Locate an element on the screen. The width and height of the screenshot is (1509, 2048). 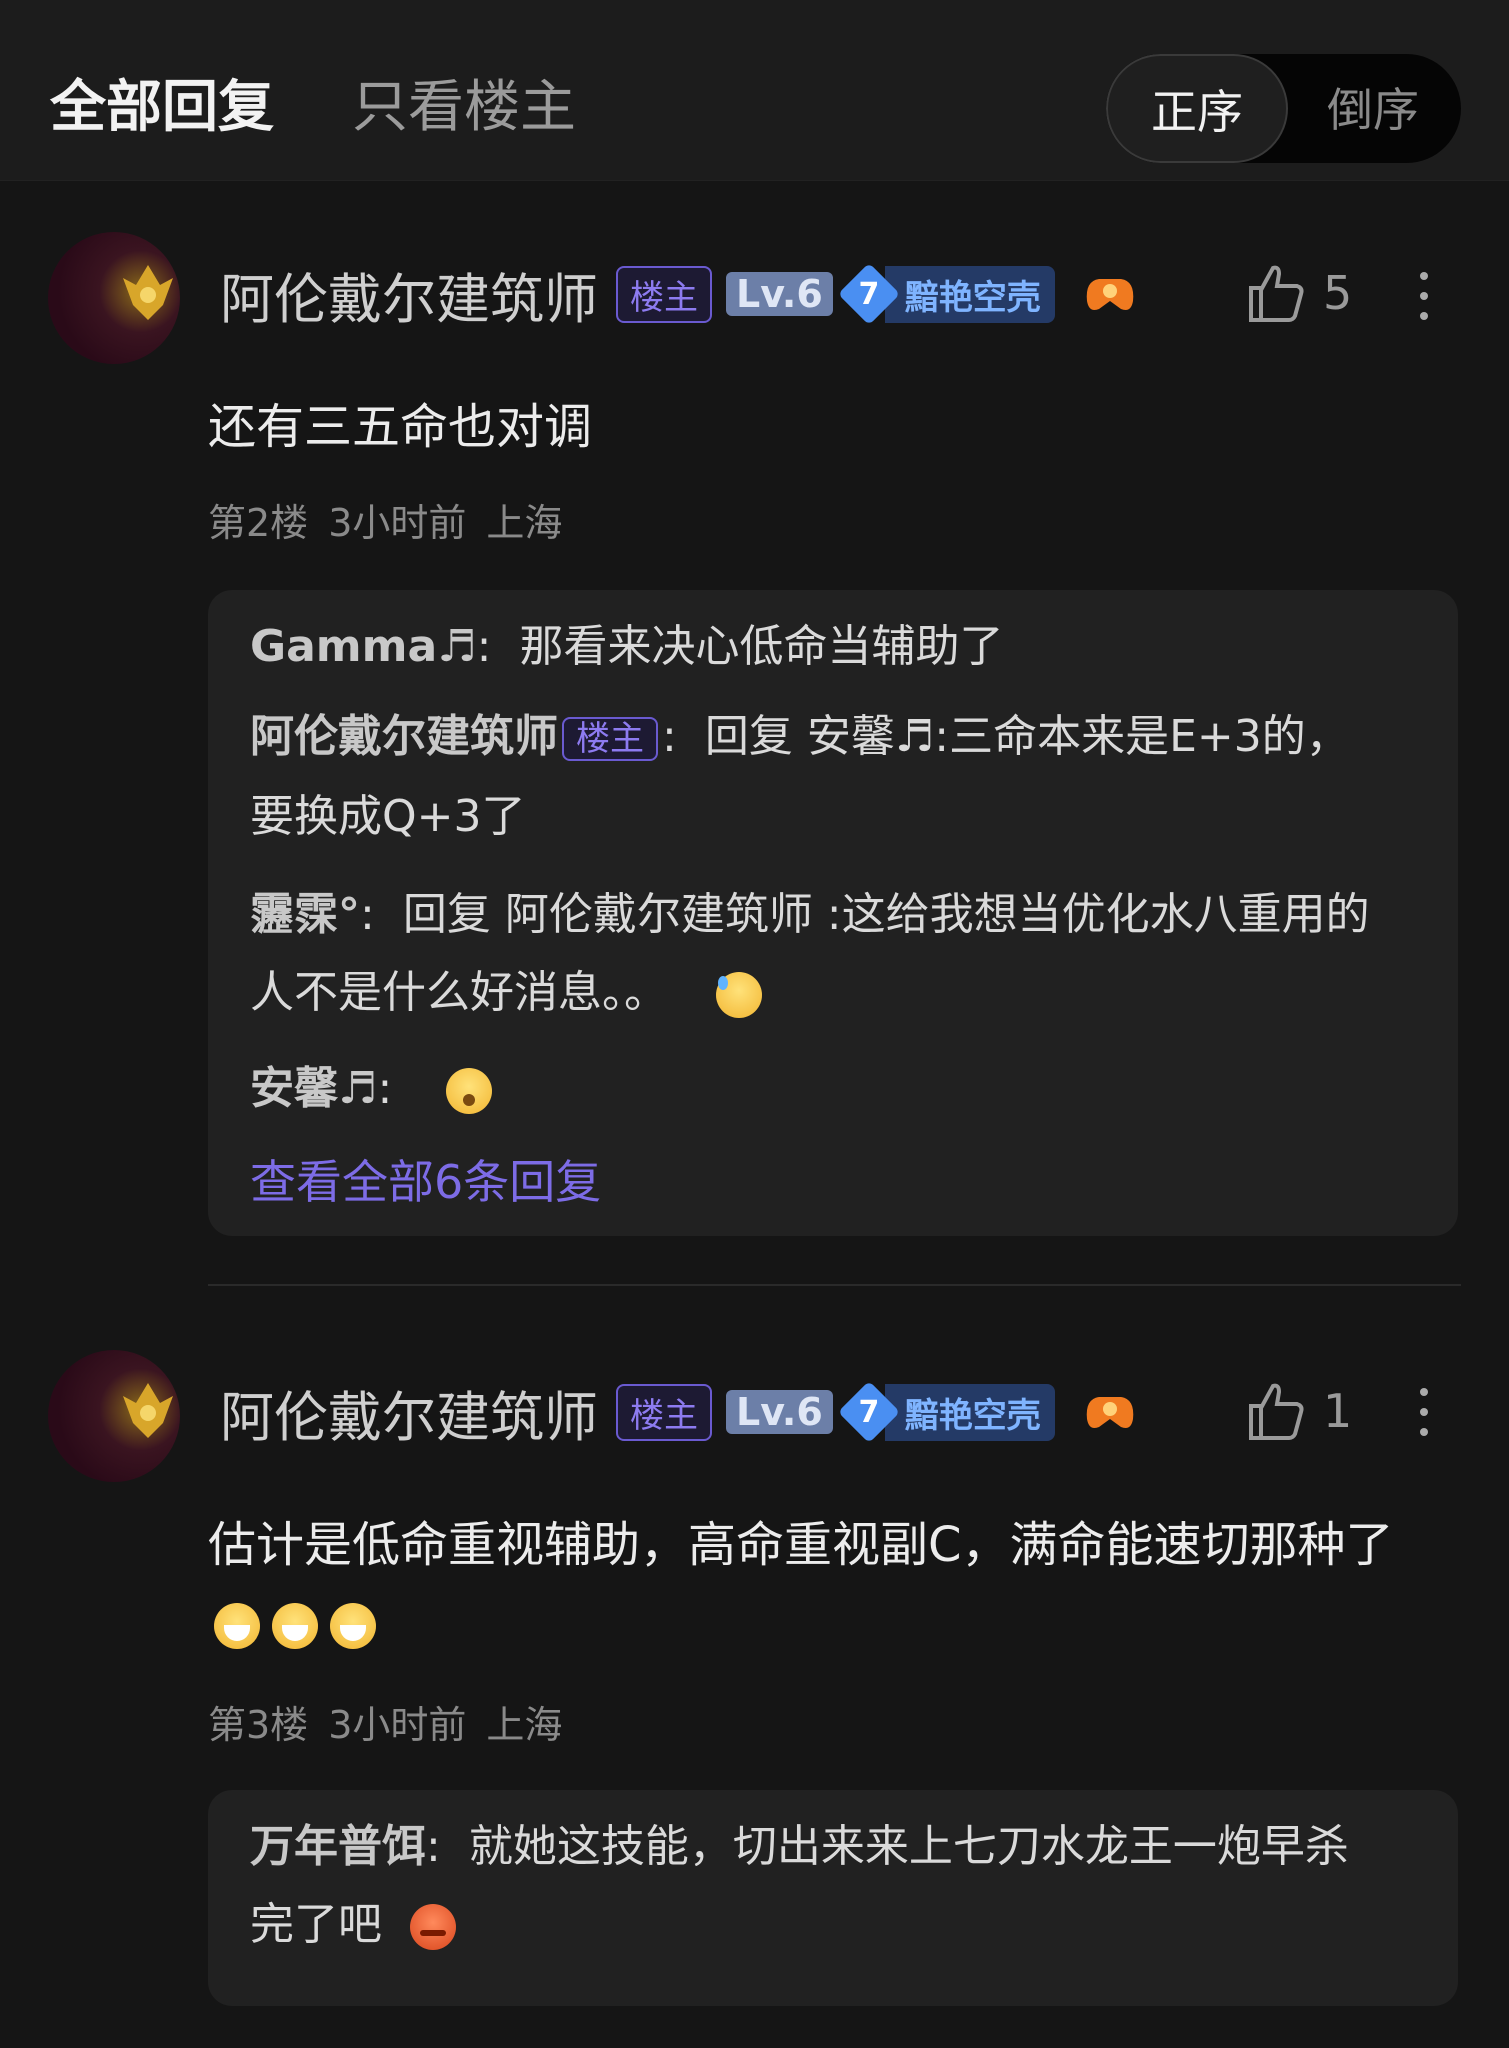
reply-text: 回复 阿伦戴尔建筑师 :这给我想当优化水八重用的 is located at coordinates (886, 914).